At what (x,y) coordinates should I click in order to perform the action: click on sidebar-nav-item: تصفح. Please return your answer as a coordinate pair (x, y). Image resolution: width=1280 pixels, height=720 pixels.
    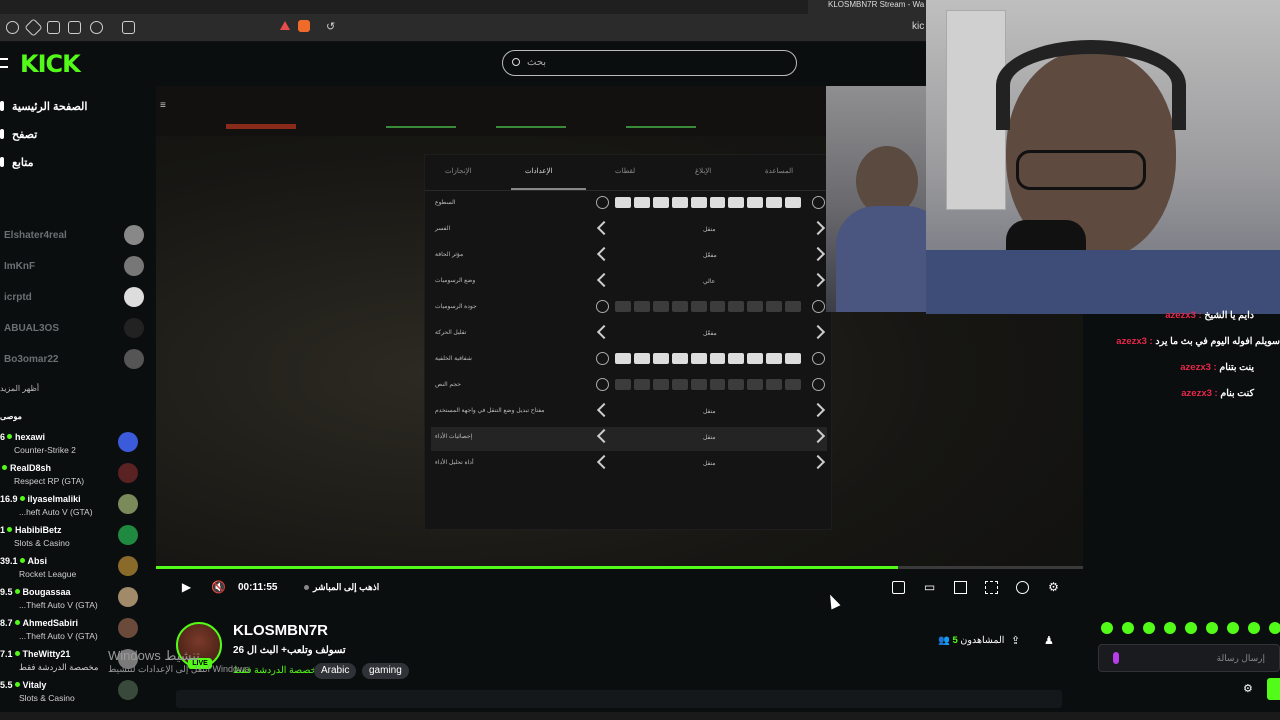
    Looking at the image, I should click on (24, 134).